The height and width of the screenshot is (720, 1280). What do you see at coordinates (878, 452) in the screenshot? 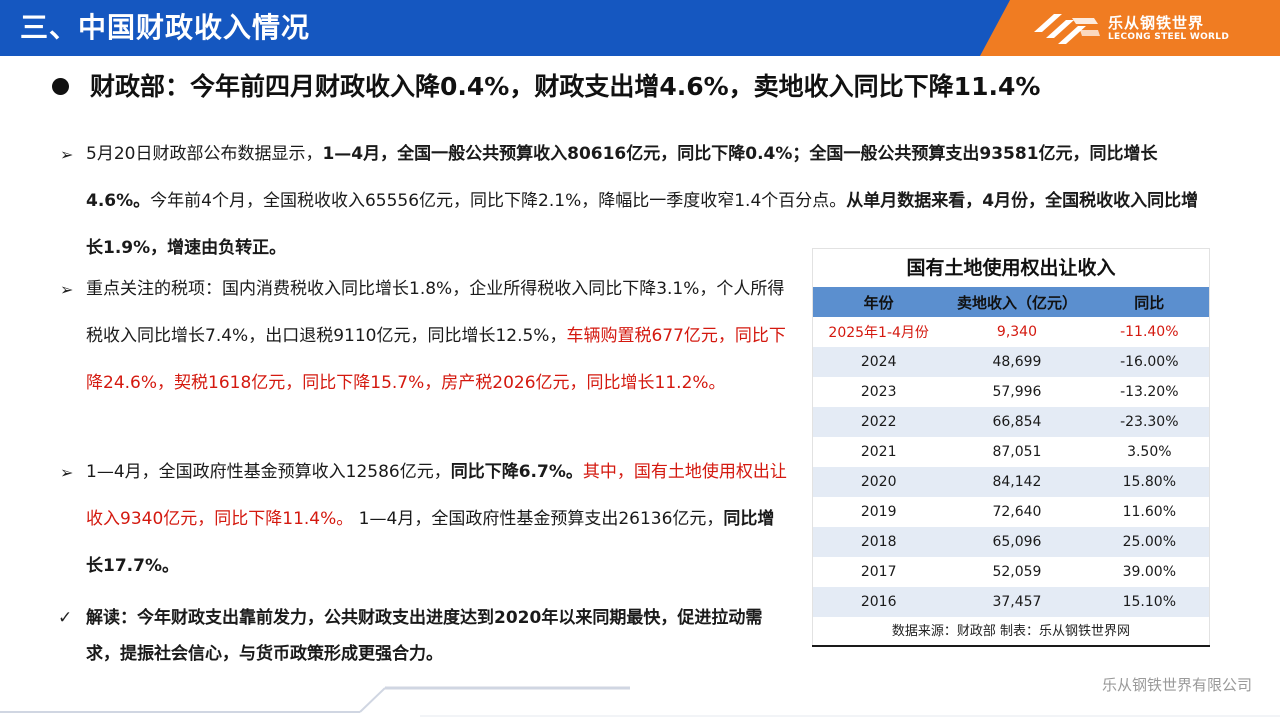
I see `table-cell-year: 2021` at bounding box center [878, 452].